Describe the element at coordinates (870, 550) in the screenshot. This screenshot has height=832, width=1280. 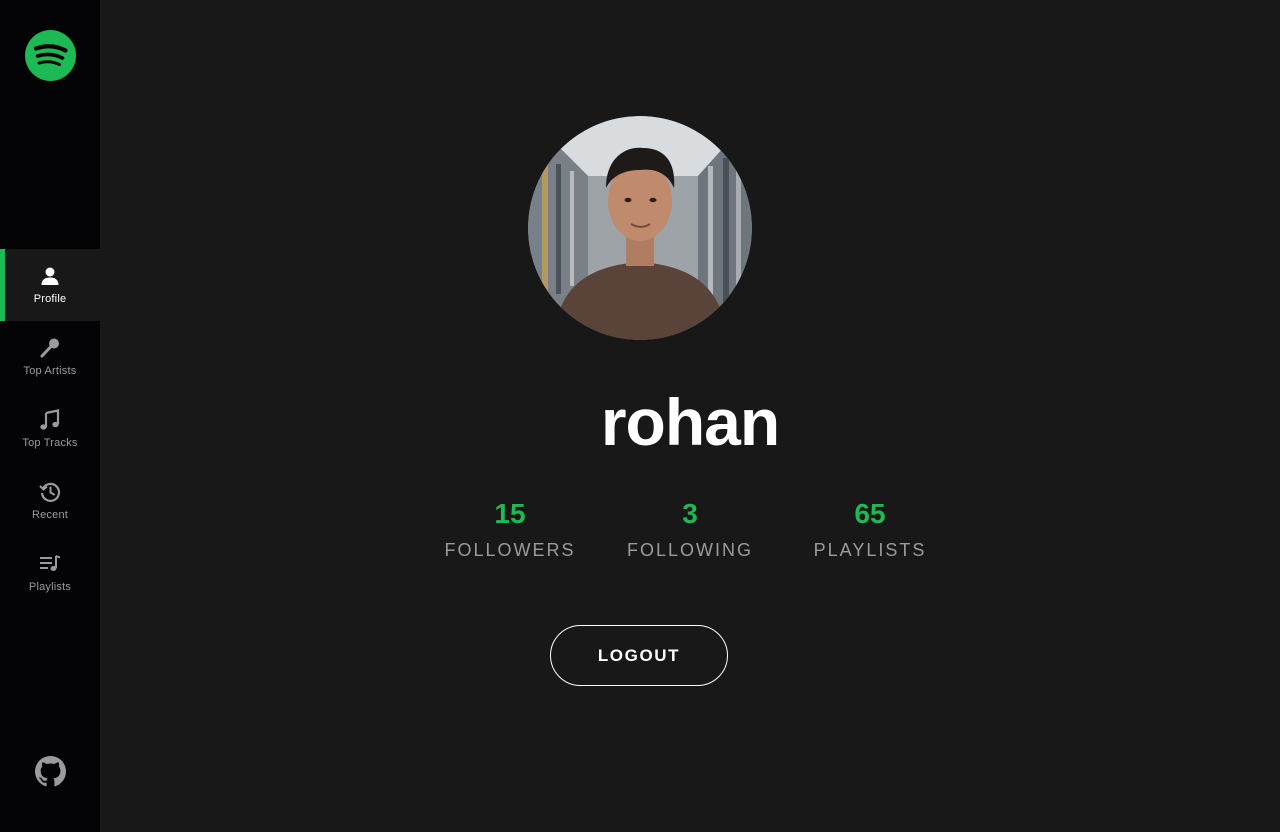
I see `stat-label: PLAYLISTS` at that location.